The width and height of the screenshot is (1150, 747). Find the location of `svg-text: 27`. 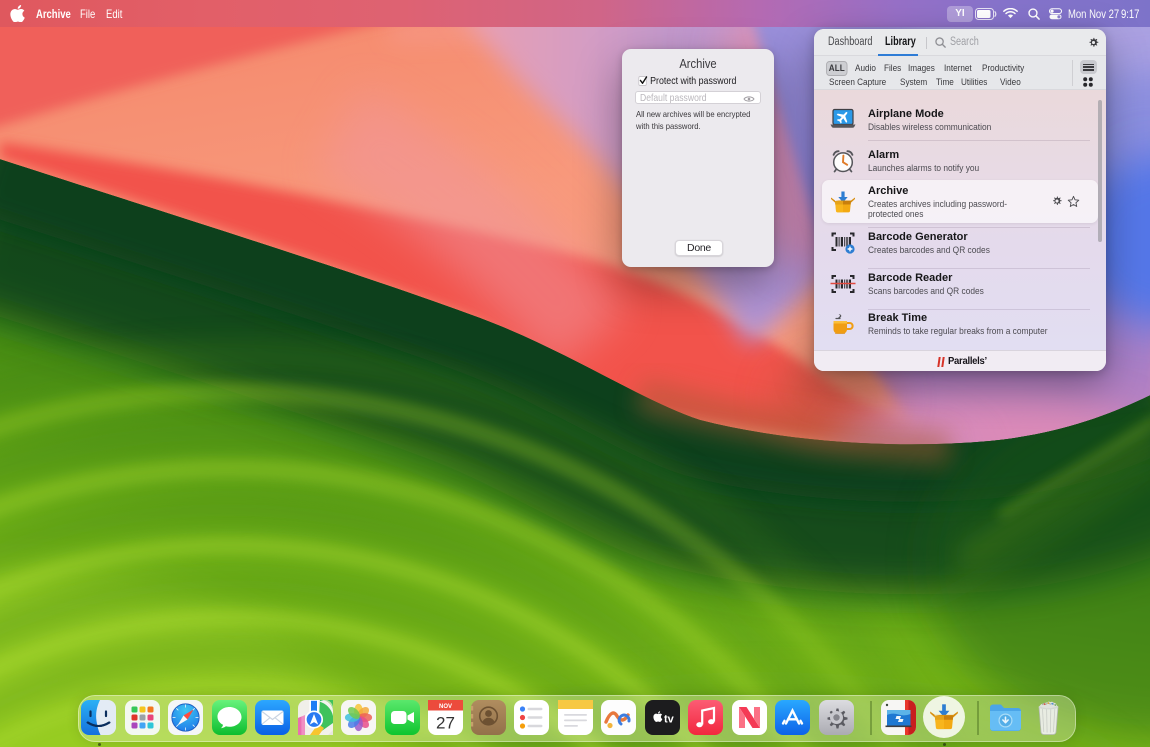

svg-text: 27 is located at coordinates (445, 723).